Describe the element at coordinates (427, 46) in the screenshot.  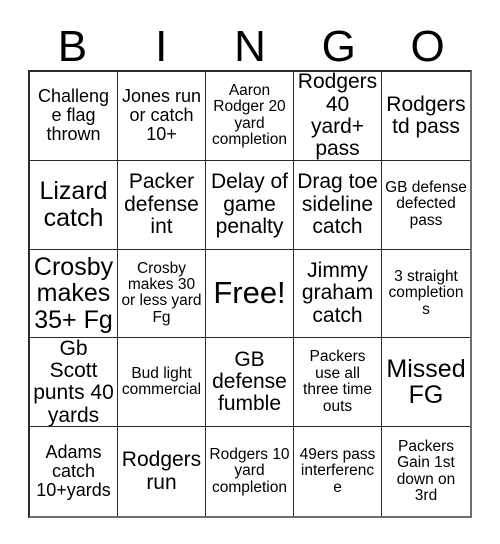
I see `header-letter-o: O` at that location.